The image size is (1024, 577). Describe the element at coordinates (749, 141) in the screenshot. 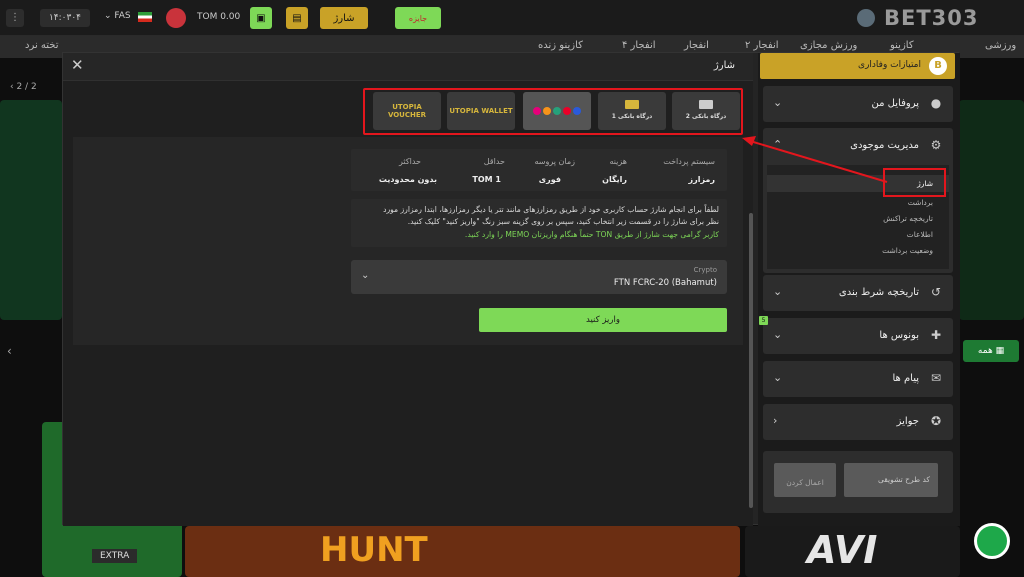

I see `annotation-arrow-head` at that location.